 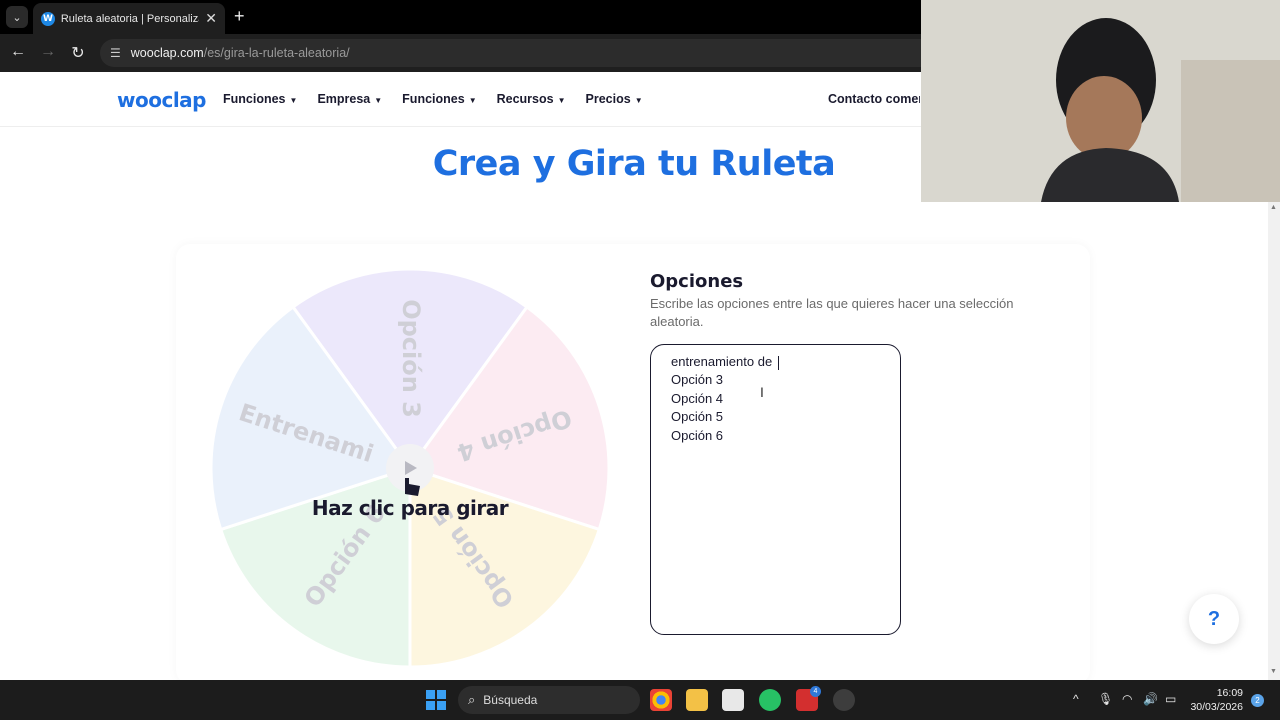 What do you see at coordinates (697, 281) in the screenshot?
I see `options-title: Opciones` at bounding box center [697, 281].